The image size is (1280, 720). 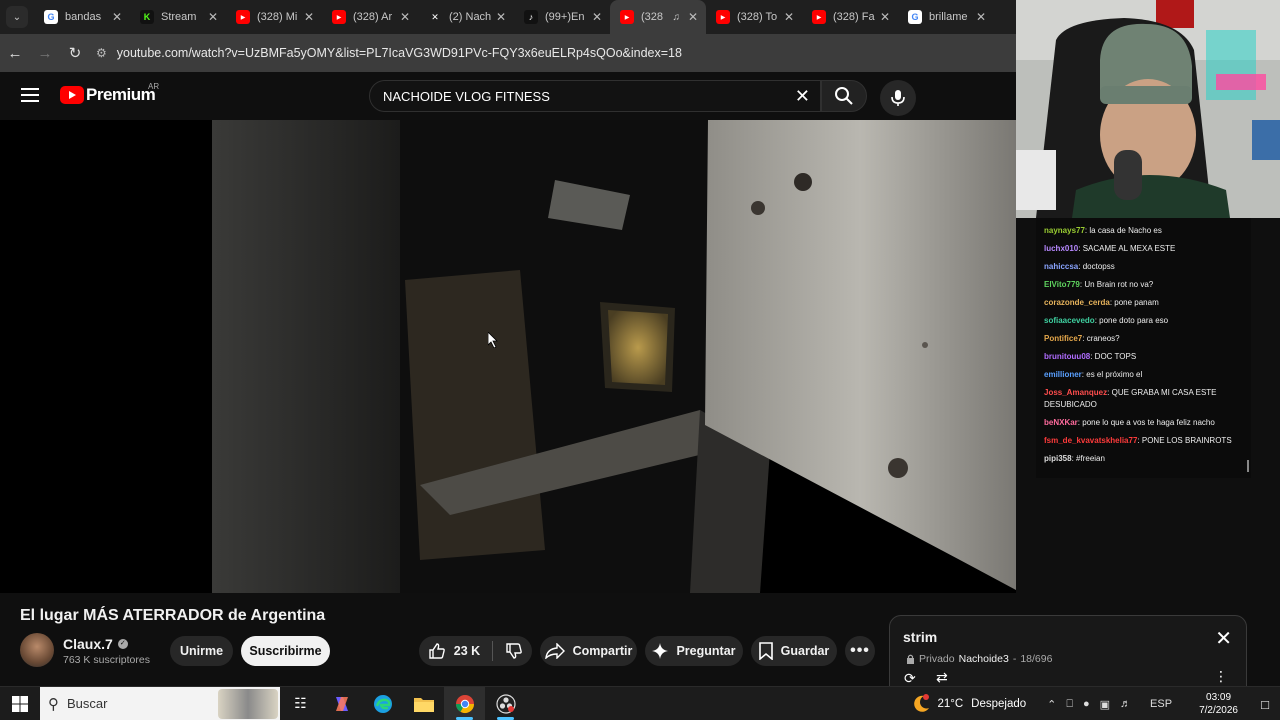 I want to click on chat-text: doctopss, so click(x=1098, y=266).